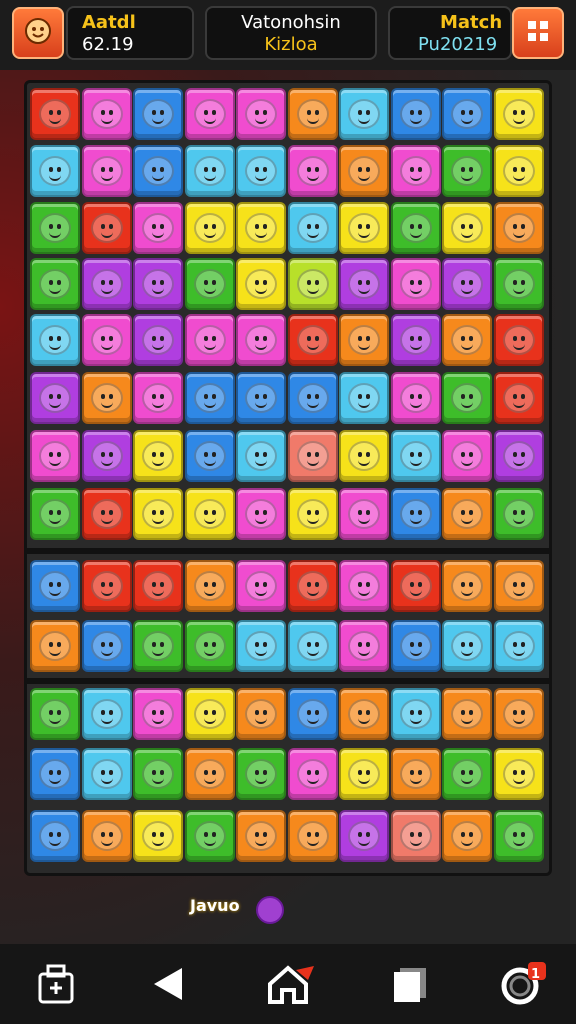 This screenshot has height=1024, width=576. What do you see at coordinates (290, 986) in the screenshot?
I see `home-button` at bounding box center [290, 986].